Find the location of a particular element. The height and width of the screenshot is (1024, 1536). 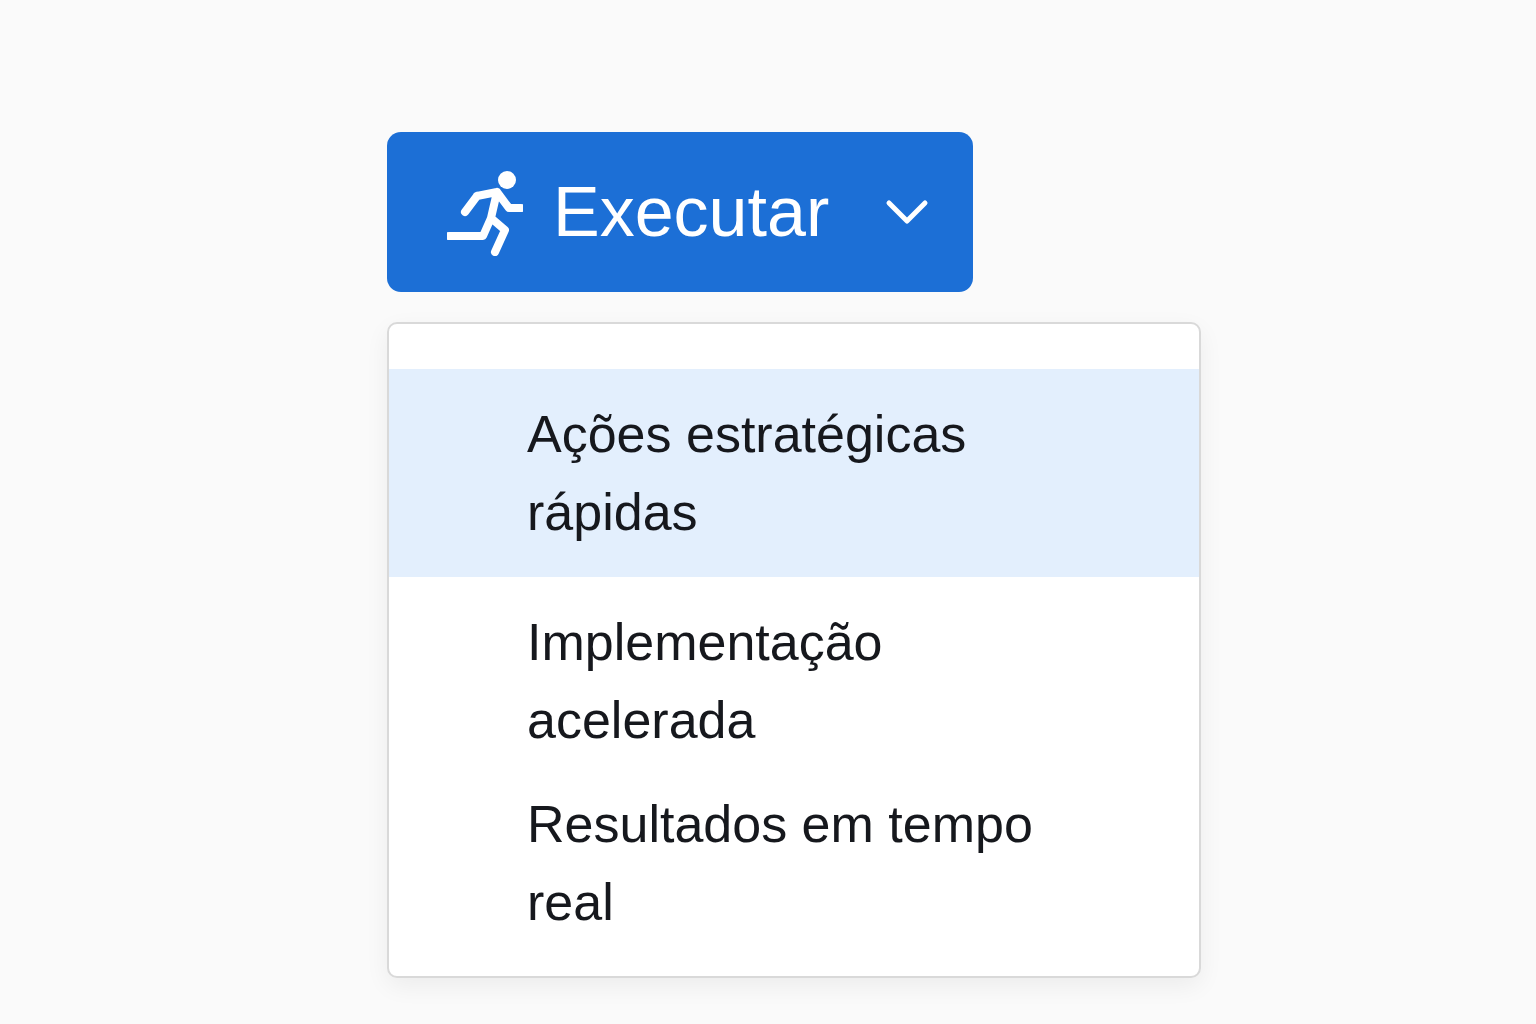

menu-item: Implementação acelerada is located at coordinates (794, 668).